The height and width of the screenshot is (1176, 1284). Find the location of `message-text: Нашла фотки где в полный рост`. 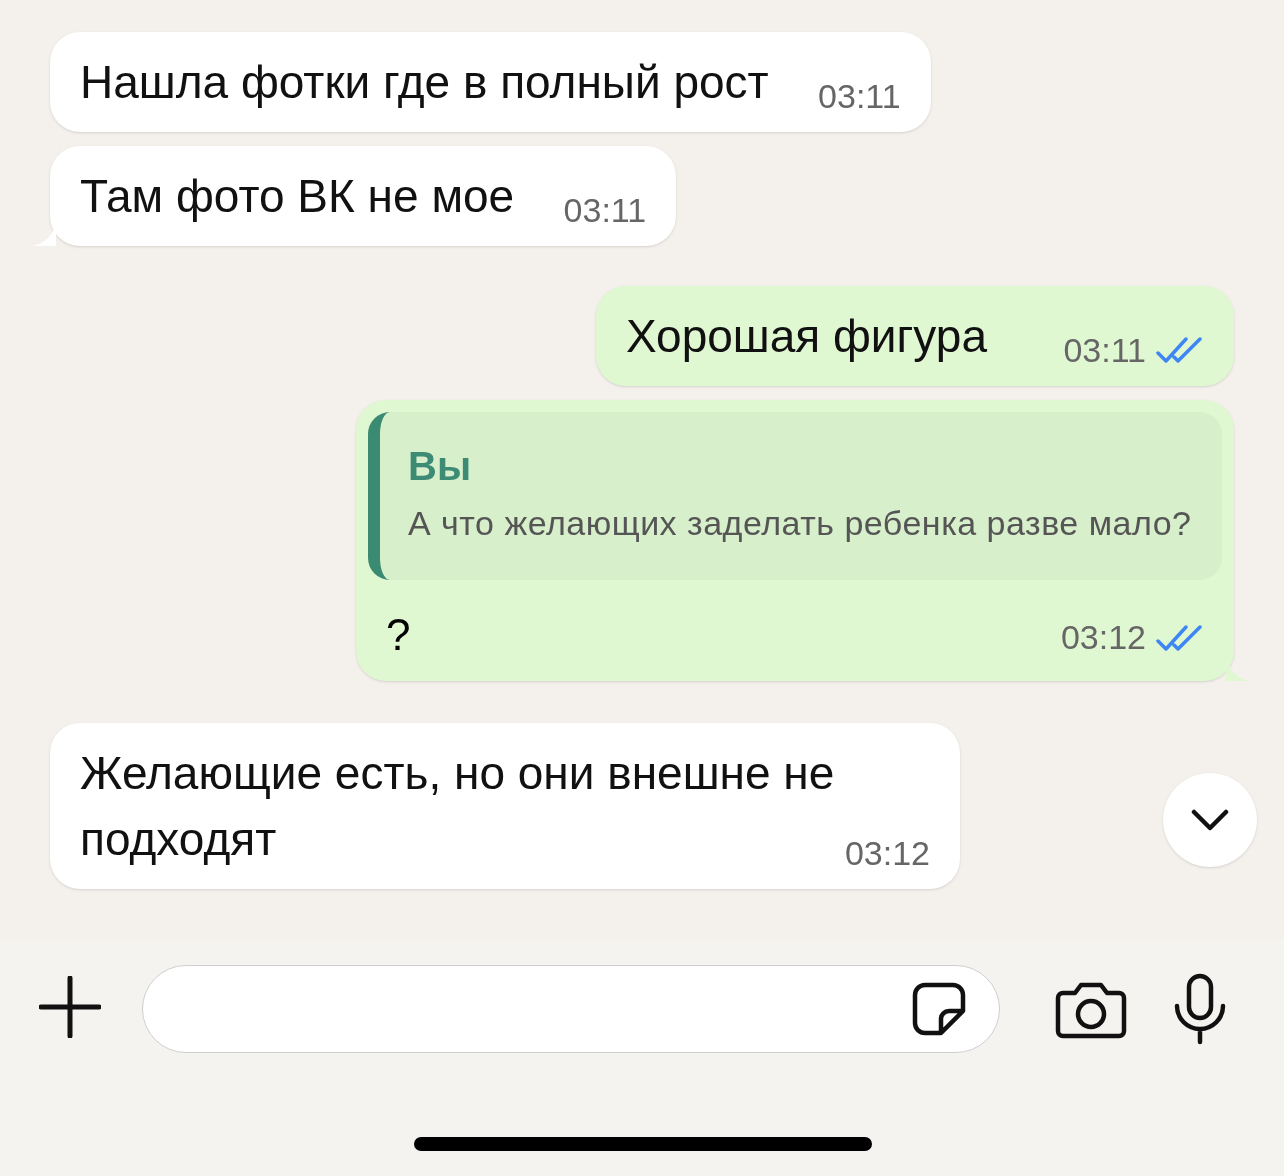

message-text: Нашла фотки где в полный рост is located at coordinates (424, 82).